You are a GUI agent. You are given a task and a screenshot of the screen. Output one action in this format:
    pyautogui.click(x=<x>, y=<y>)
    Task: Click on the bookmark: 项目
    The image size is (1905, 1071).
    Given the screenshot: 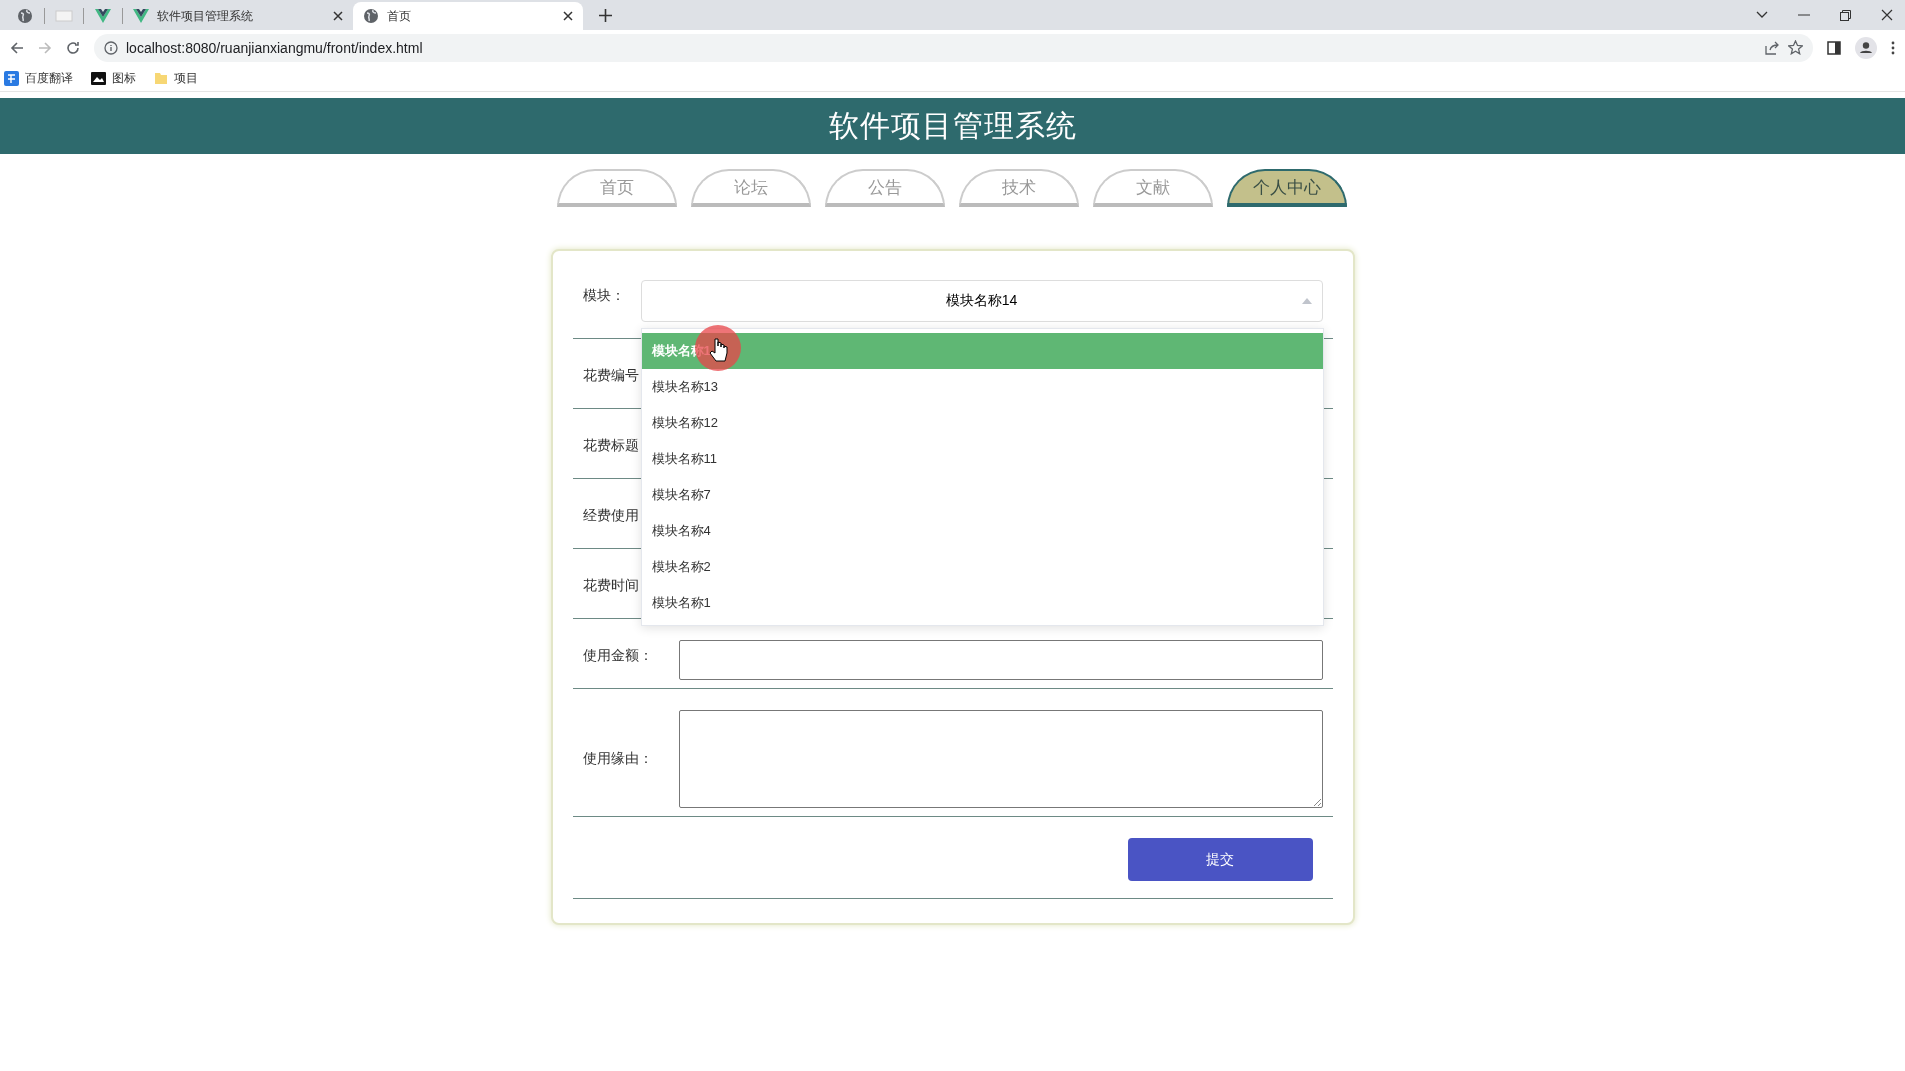 What is the action you would take?
    pyautogui.click(x=176, y=78)
    